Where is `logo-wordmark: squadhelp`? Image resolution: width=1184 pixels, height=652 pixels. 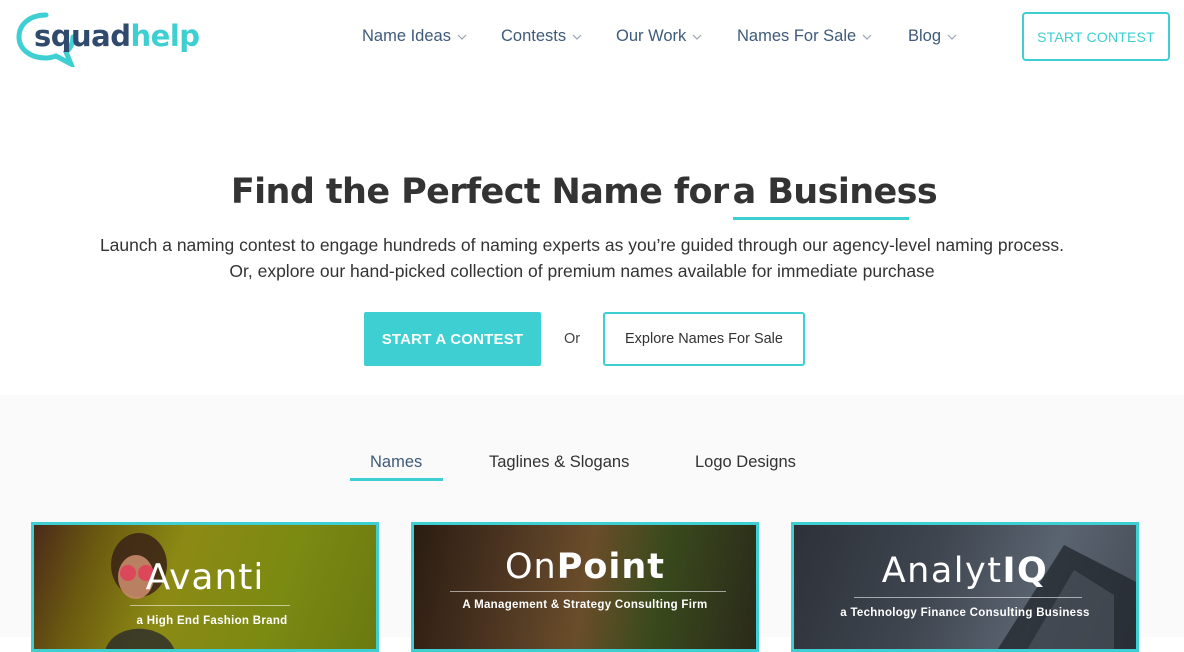
logo-wordmark: squadhelp is located at coordinates (117, 36).